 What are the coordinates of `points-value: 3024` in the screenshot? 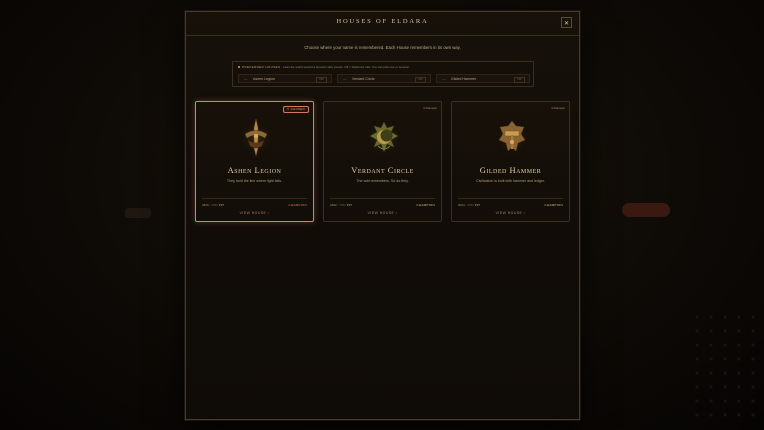 It's located at (461, 205).